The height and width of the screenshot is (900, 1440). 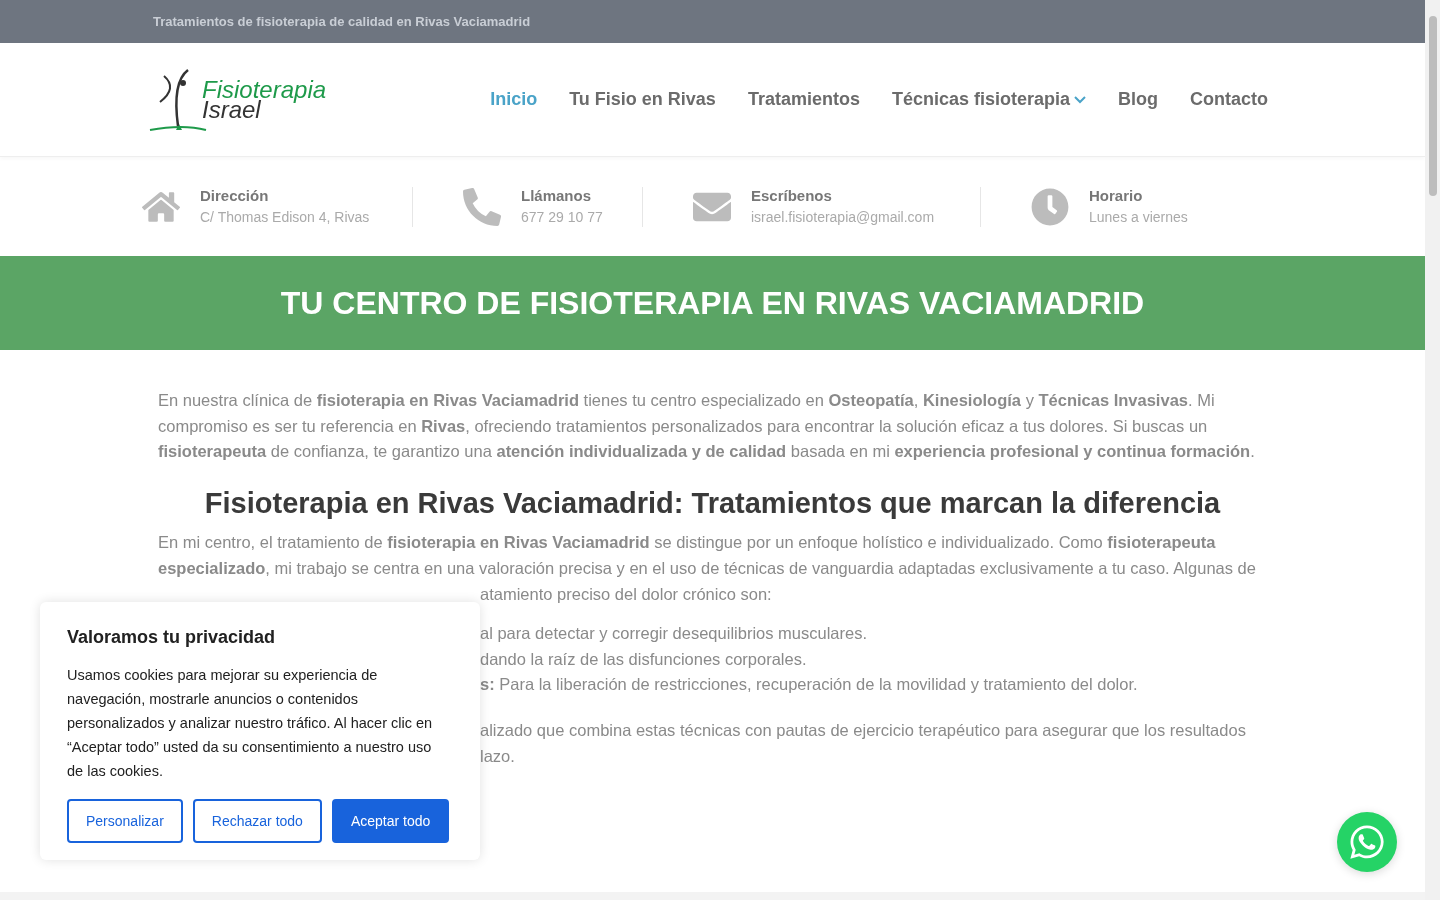 I want to click on whatsapp-button, so click(x=1367, y=842).